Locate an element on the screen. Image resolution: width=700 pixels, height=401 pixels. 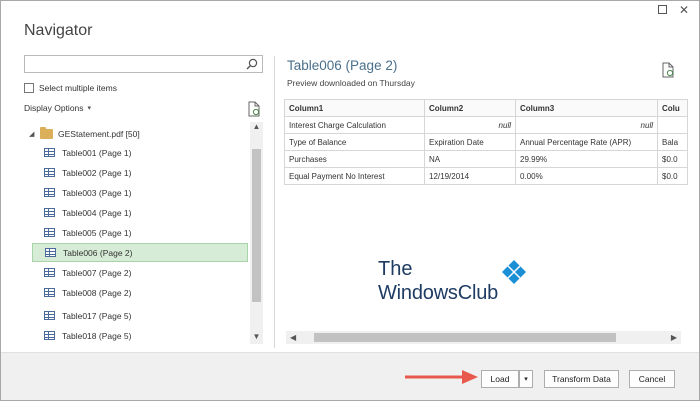
table-row: Purchases NA 29.99% $0.0 is located at coordinates (486, 159).